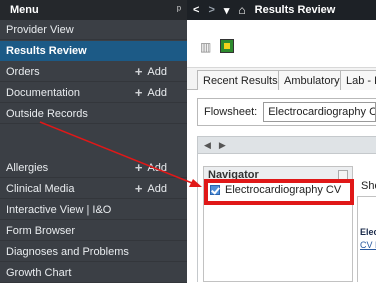 Image resolution: width=376 pixels, height=283 pixels. Describe the element at coordinates (231, 112) in the screenshot. I see `flowsheet-label: Flowsheet:` at that location.